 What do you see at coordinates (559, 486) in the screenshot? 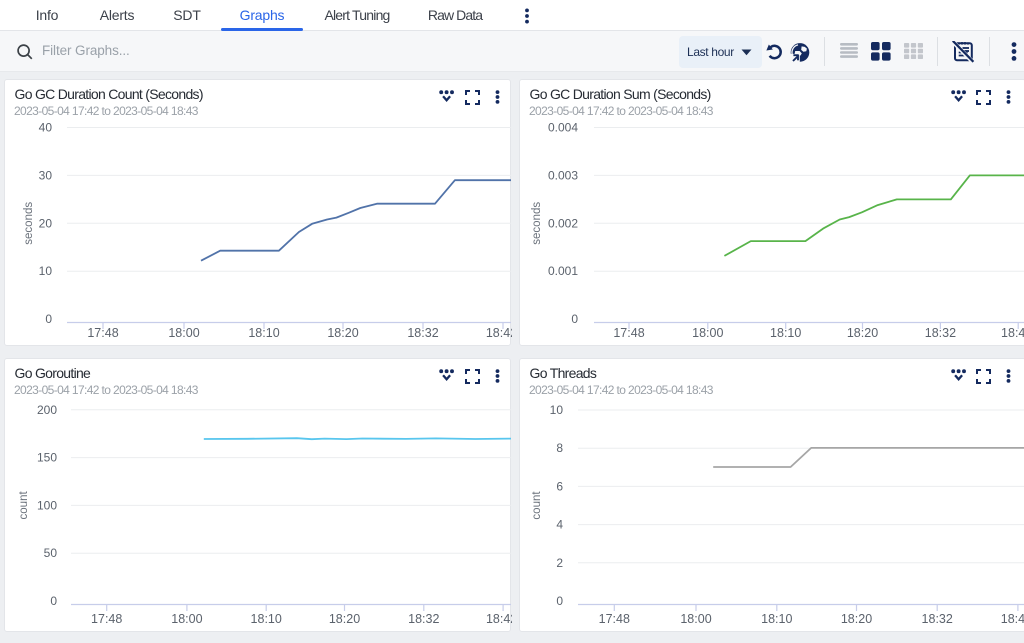
I see `svg-text: 6` at bounding box center [559, 486].